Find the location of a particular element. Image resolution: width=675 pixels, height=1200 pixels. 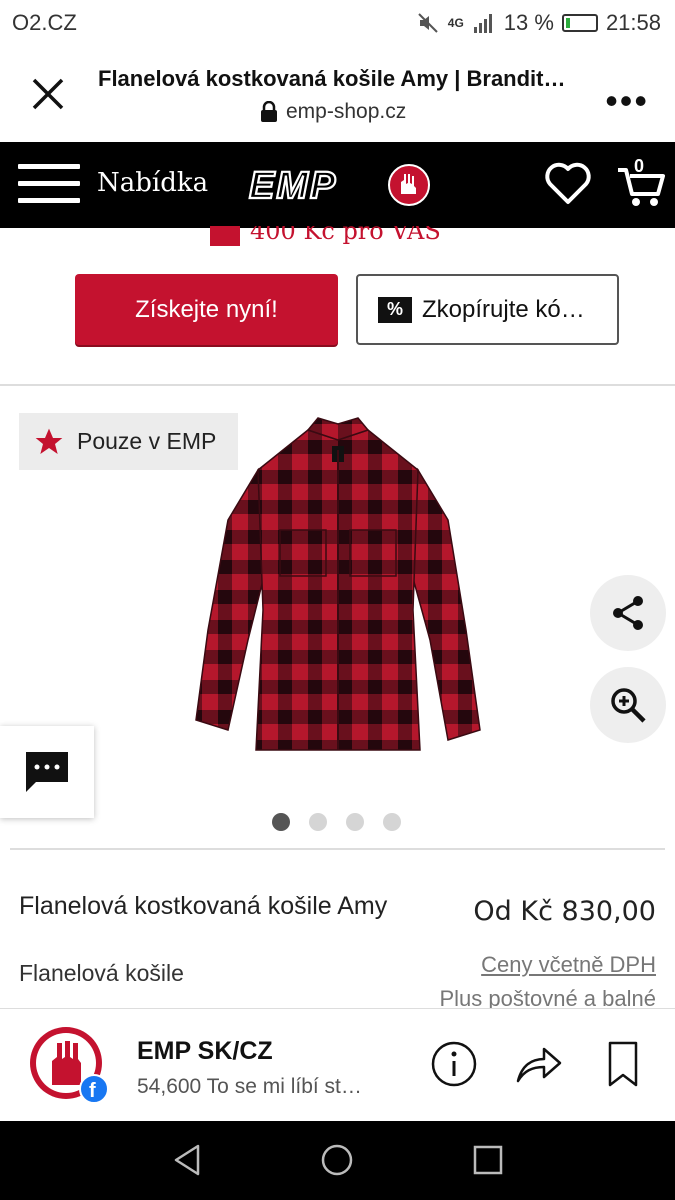

clock: 21:58 is located at coordinates (633, 22).